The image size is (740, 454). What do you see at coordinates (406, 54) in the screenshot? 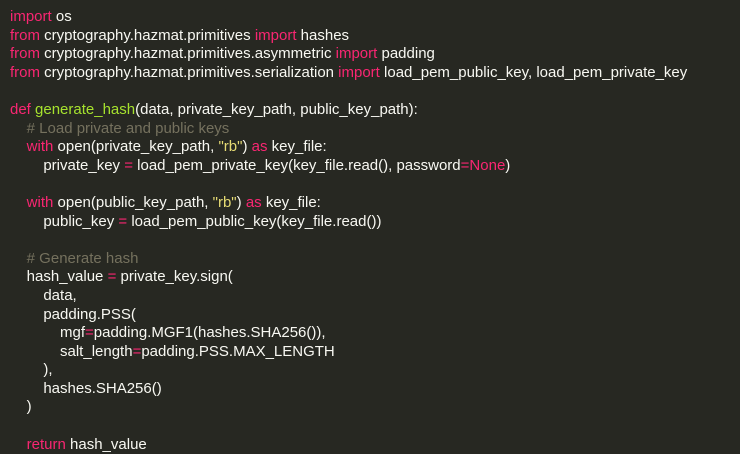
I see `code-text: padding` at bounding box center [406, 54].